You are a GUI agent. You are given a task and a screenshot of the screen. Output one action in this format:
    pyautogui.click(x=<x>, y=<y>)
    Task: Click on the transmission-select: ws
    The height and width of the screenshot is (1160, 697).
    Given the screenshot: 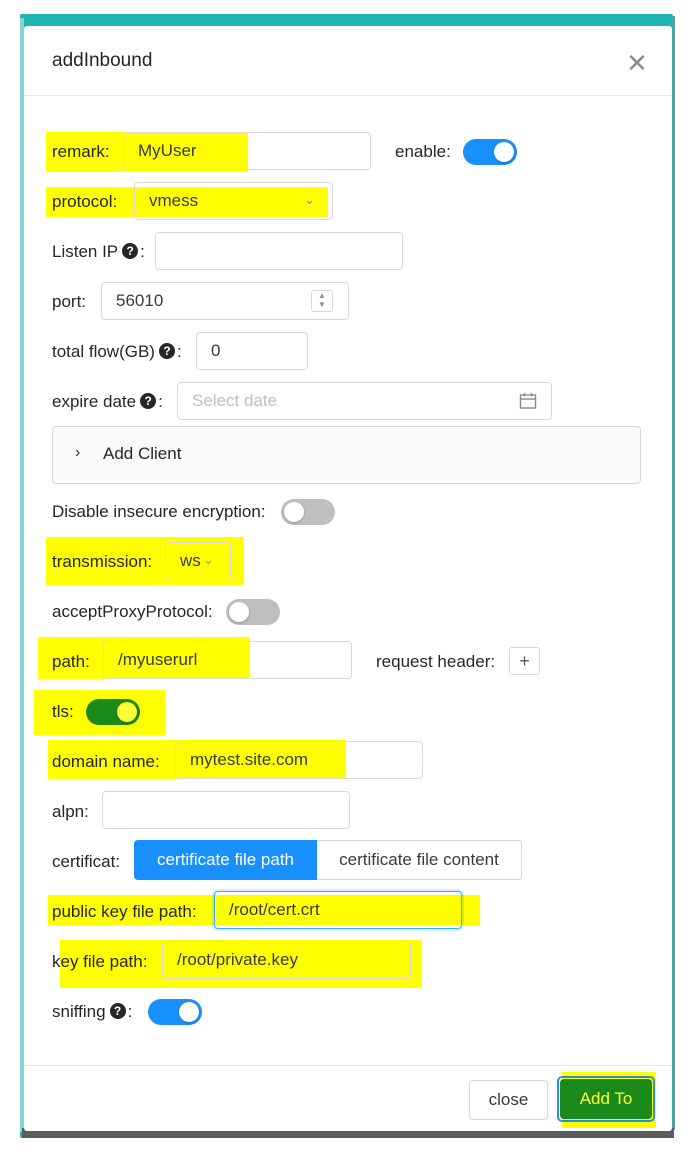 What is the action you would take?
    pyautogui.click(x=198, y=561)
    